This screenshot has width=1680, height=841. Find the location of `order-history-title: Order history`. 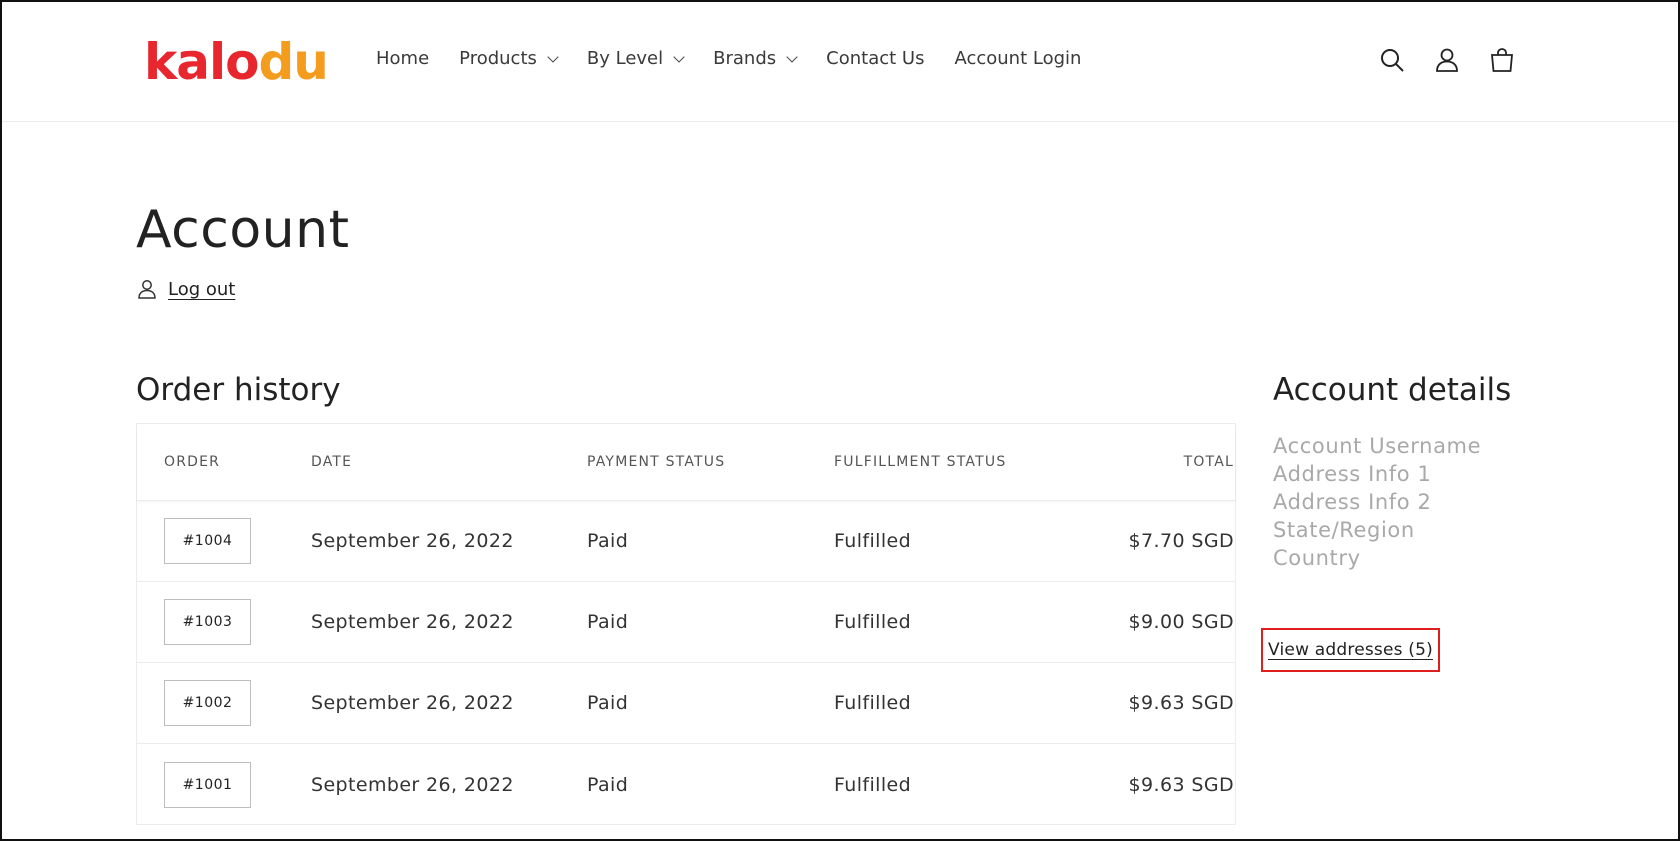

order-history-title: Order history is located at coordinates (238, 390).